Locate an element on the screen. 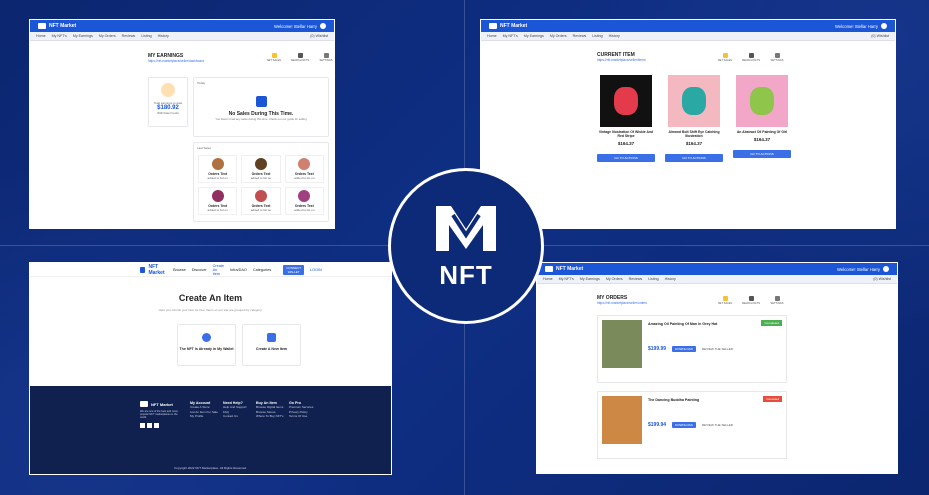  instagram-icon is located at coordinates (156, 425).